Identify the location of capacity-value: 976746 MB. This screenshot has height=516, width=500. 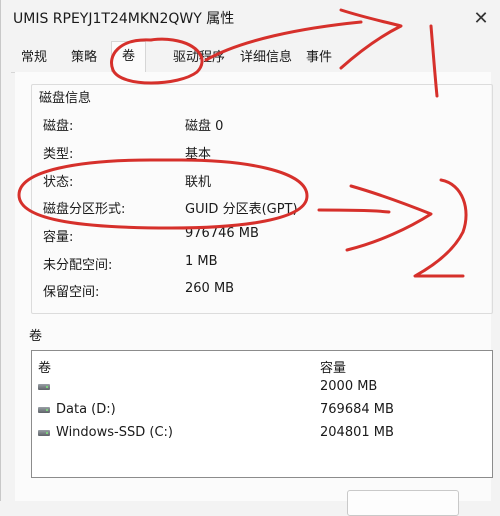
(222, 233).